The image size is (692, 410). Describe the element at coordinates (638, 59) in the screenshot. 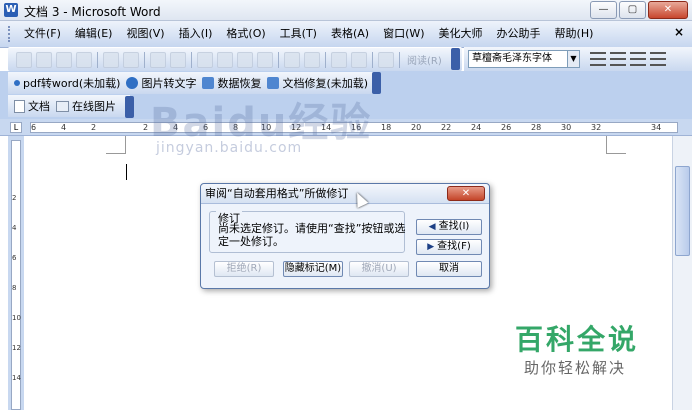

I see `align-right-icon` at that location.